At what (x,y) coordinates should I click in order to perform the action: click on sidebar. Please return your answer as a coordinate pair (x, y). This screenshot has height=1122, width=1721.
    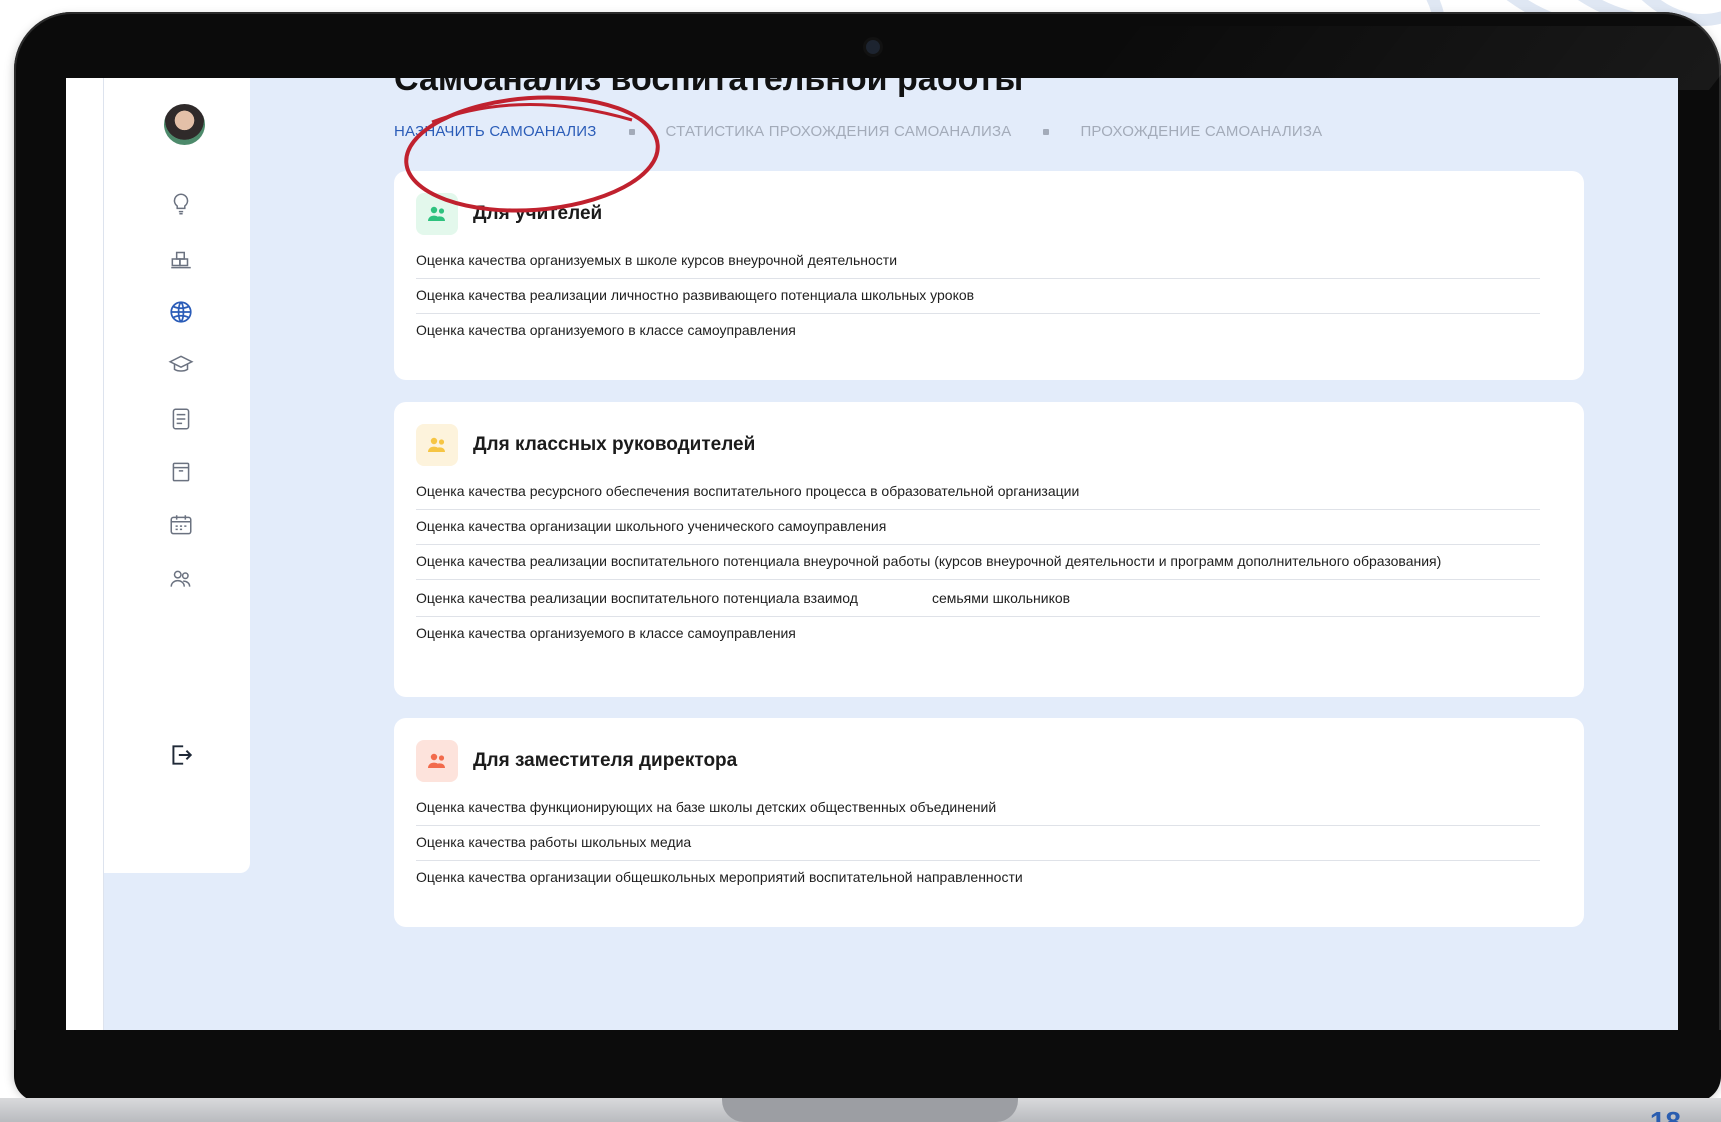
    Looking at the image, I should click on (177, 475).